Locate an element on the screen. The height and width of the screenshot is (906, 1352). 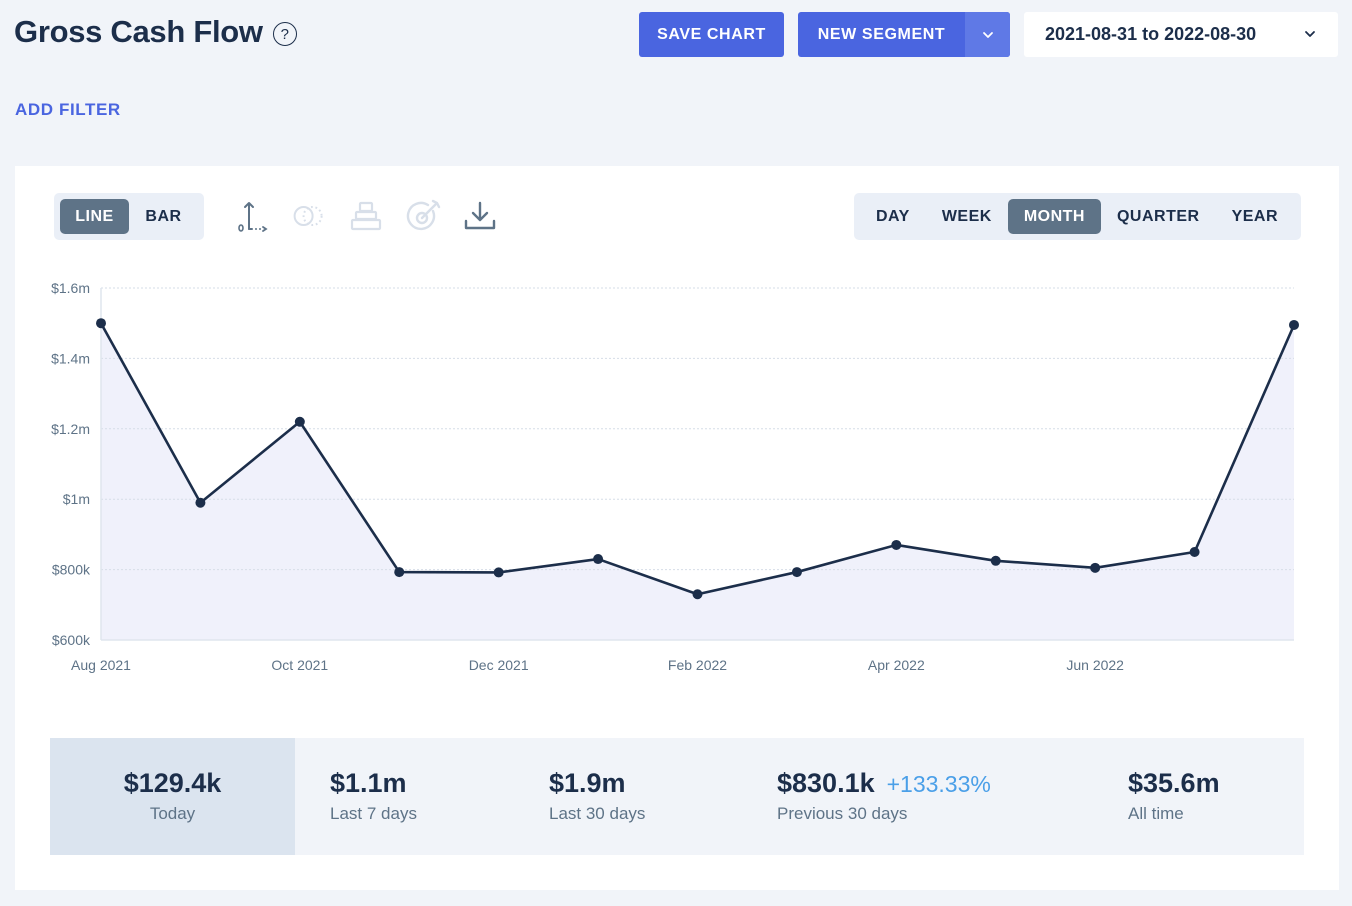
stat-value: $35.6m is located at coordinates (1174, 783).